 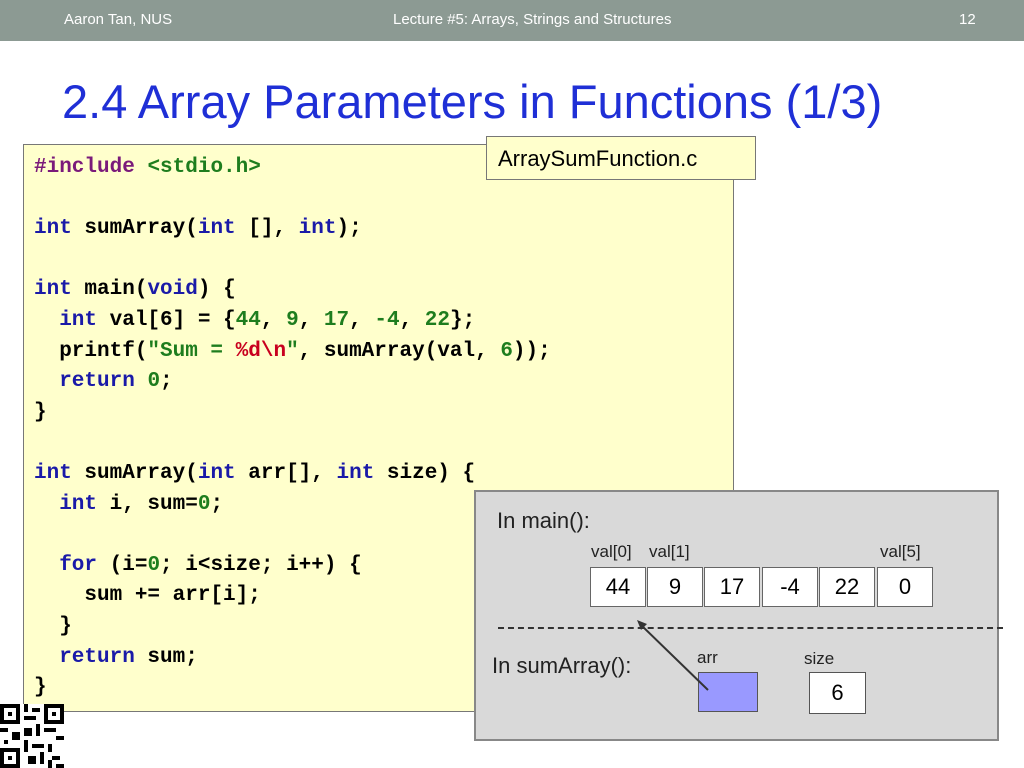 What do you see at coordinates (40, 412) in the screenshot?
I see `code-line: }` at bounding box center [40, 412].